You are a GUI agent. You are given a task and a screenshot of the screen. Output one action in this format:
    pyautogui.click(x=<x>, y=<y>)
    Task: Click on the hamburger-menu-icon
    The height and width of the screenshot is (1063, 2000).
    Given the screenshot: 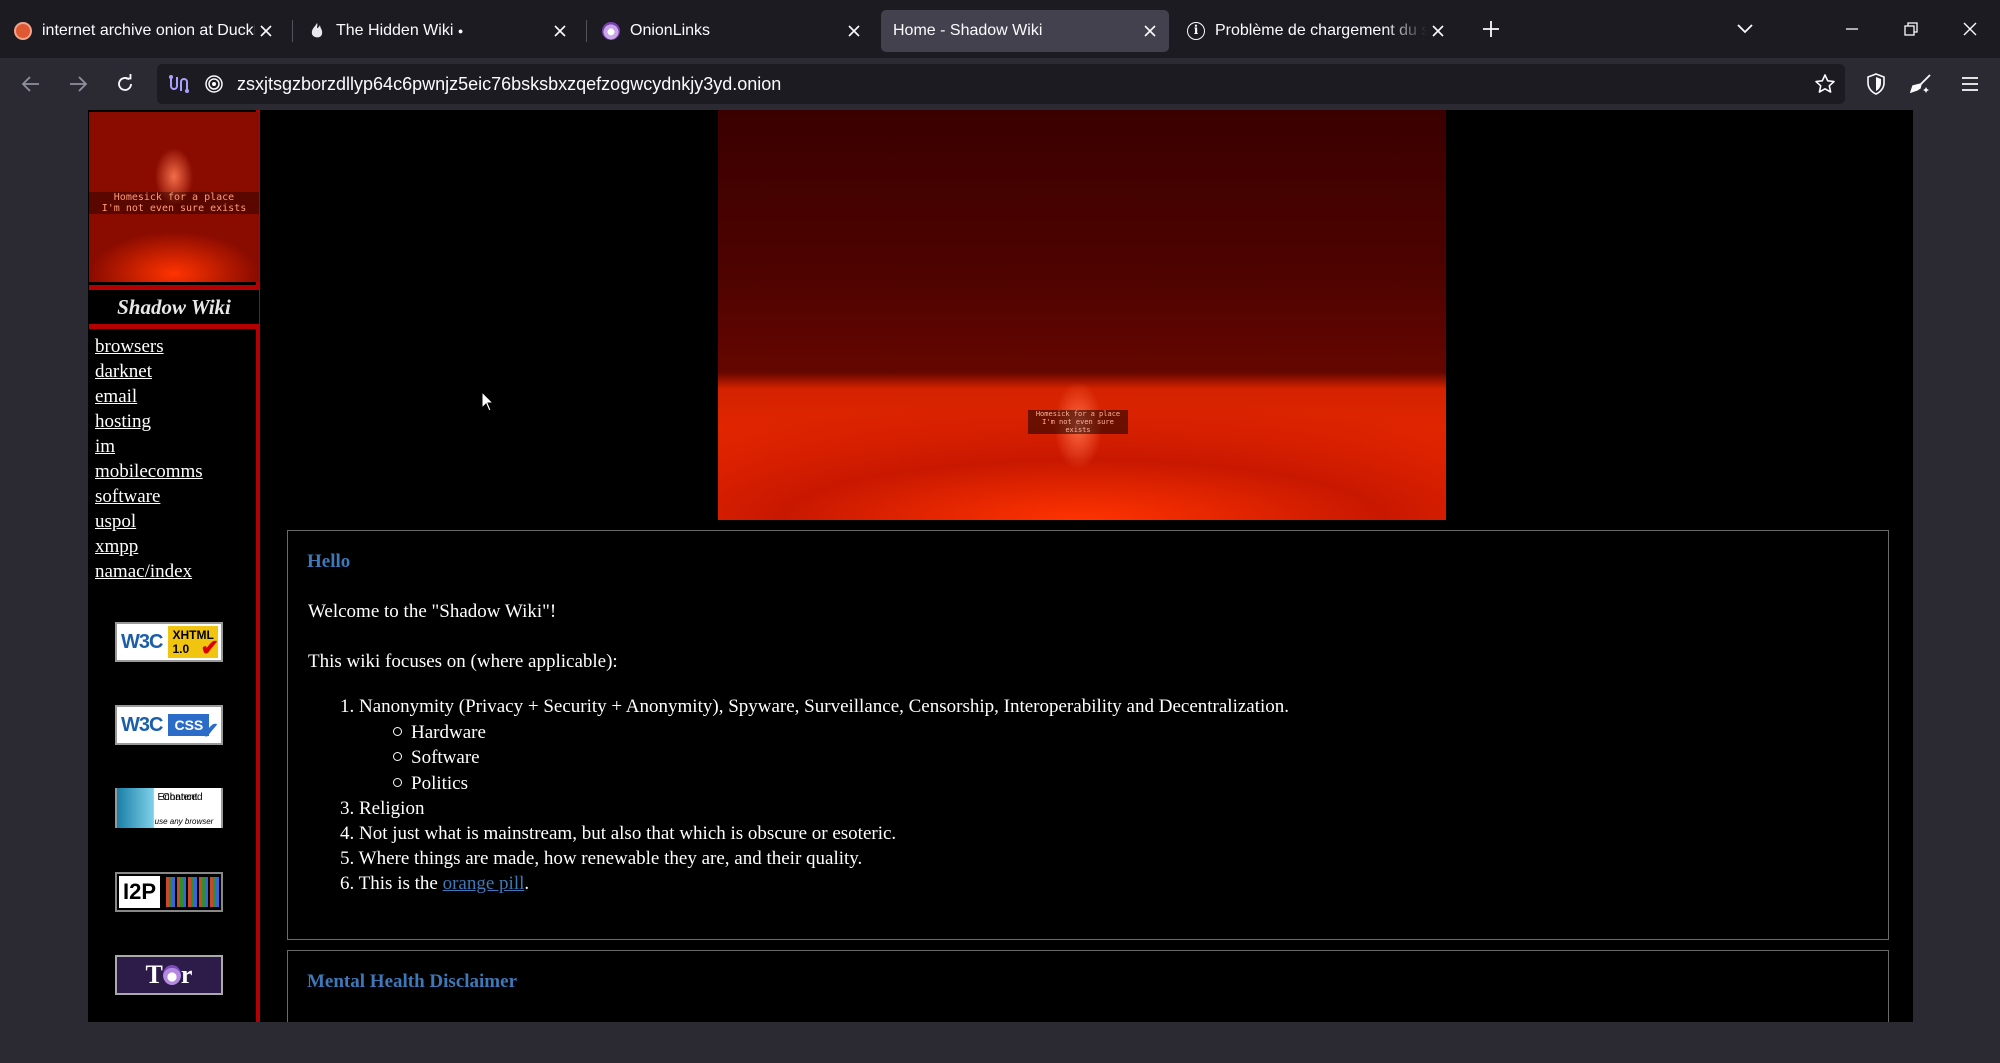 What is the action you would take?
    pyautogui.click(x=1970, y=84)
    